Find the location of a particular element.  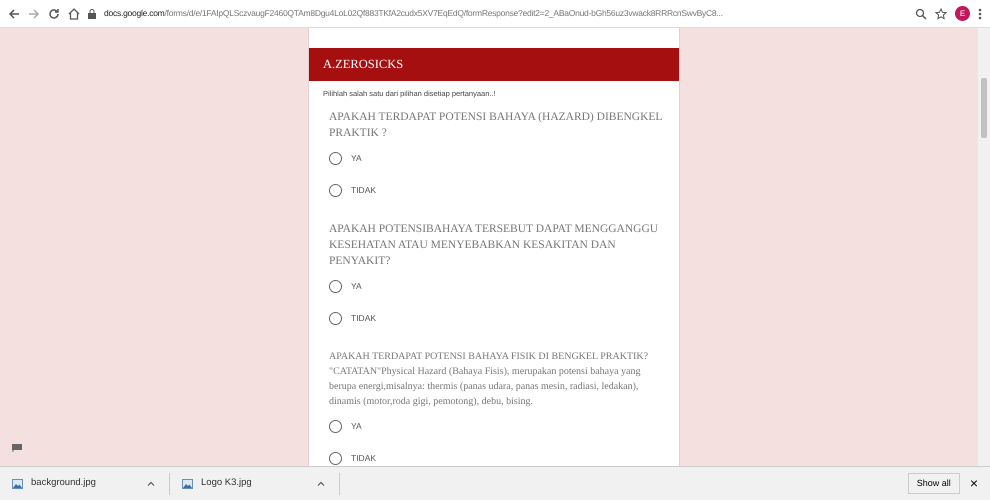

menu-icon is located at coordinates (980, 14).